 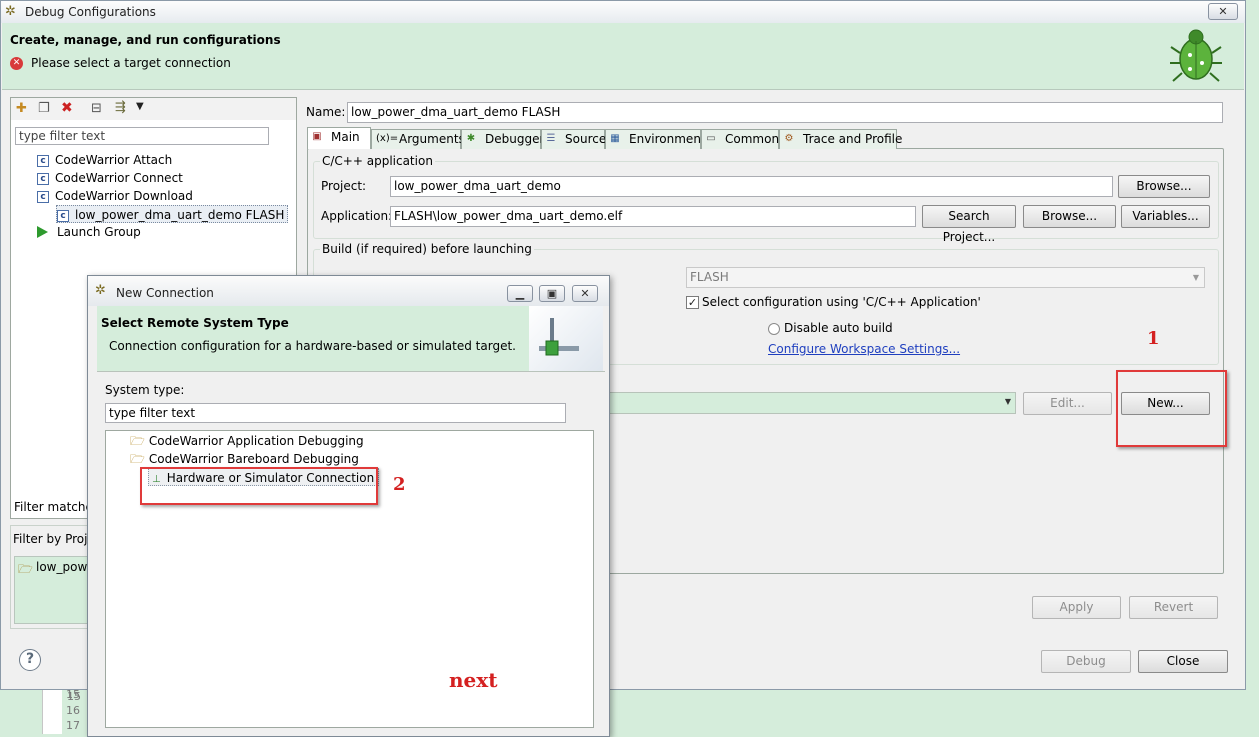 I want to click on new-config-icon: ✚, so click(x=21, y=108).